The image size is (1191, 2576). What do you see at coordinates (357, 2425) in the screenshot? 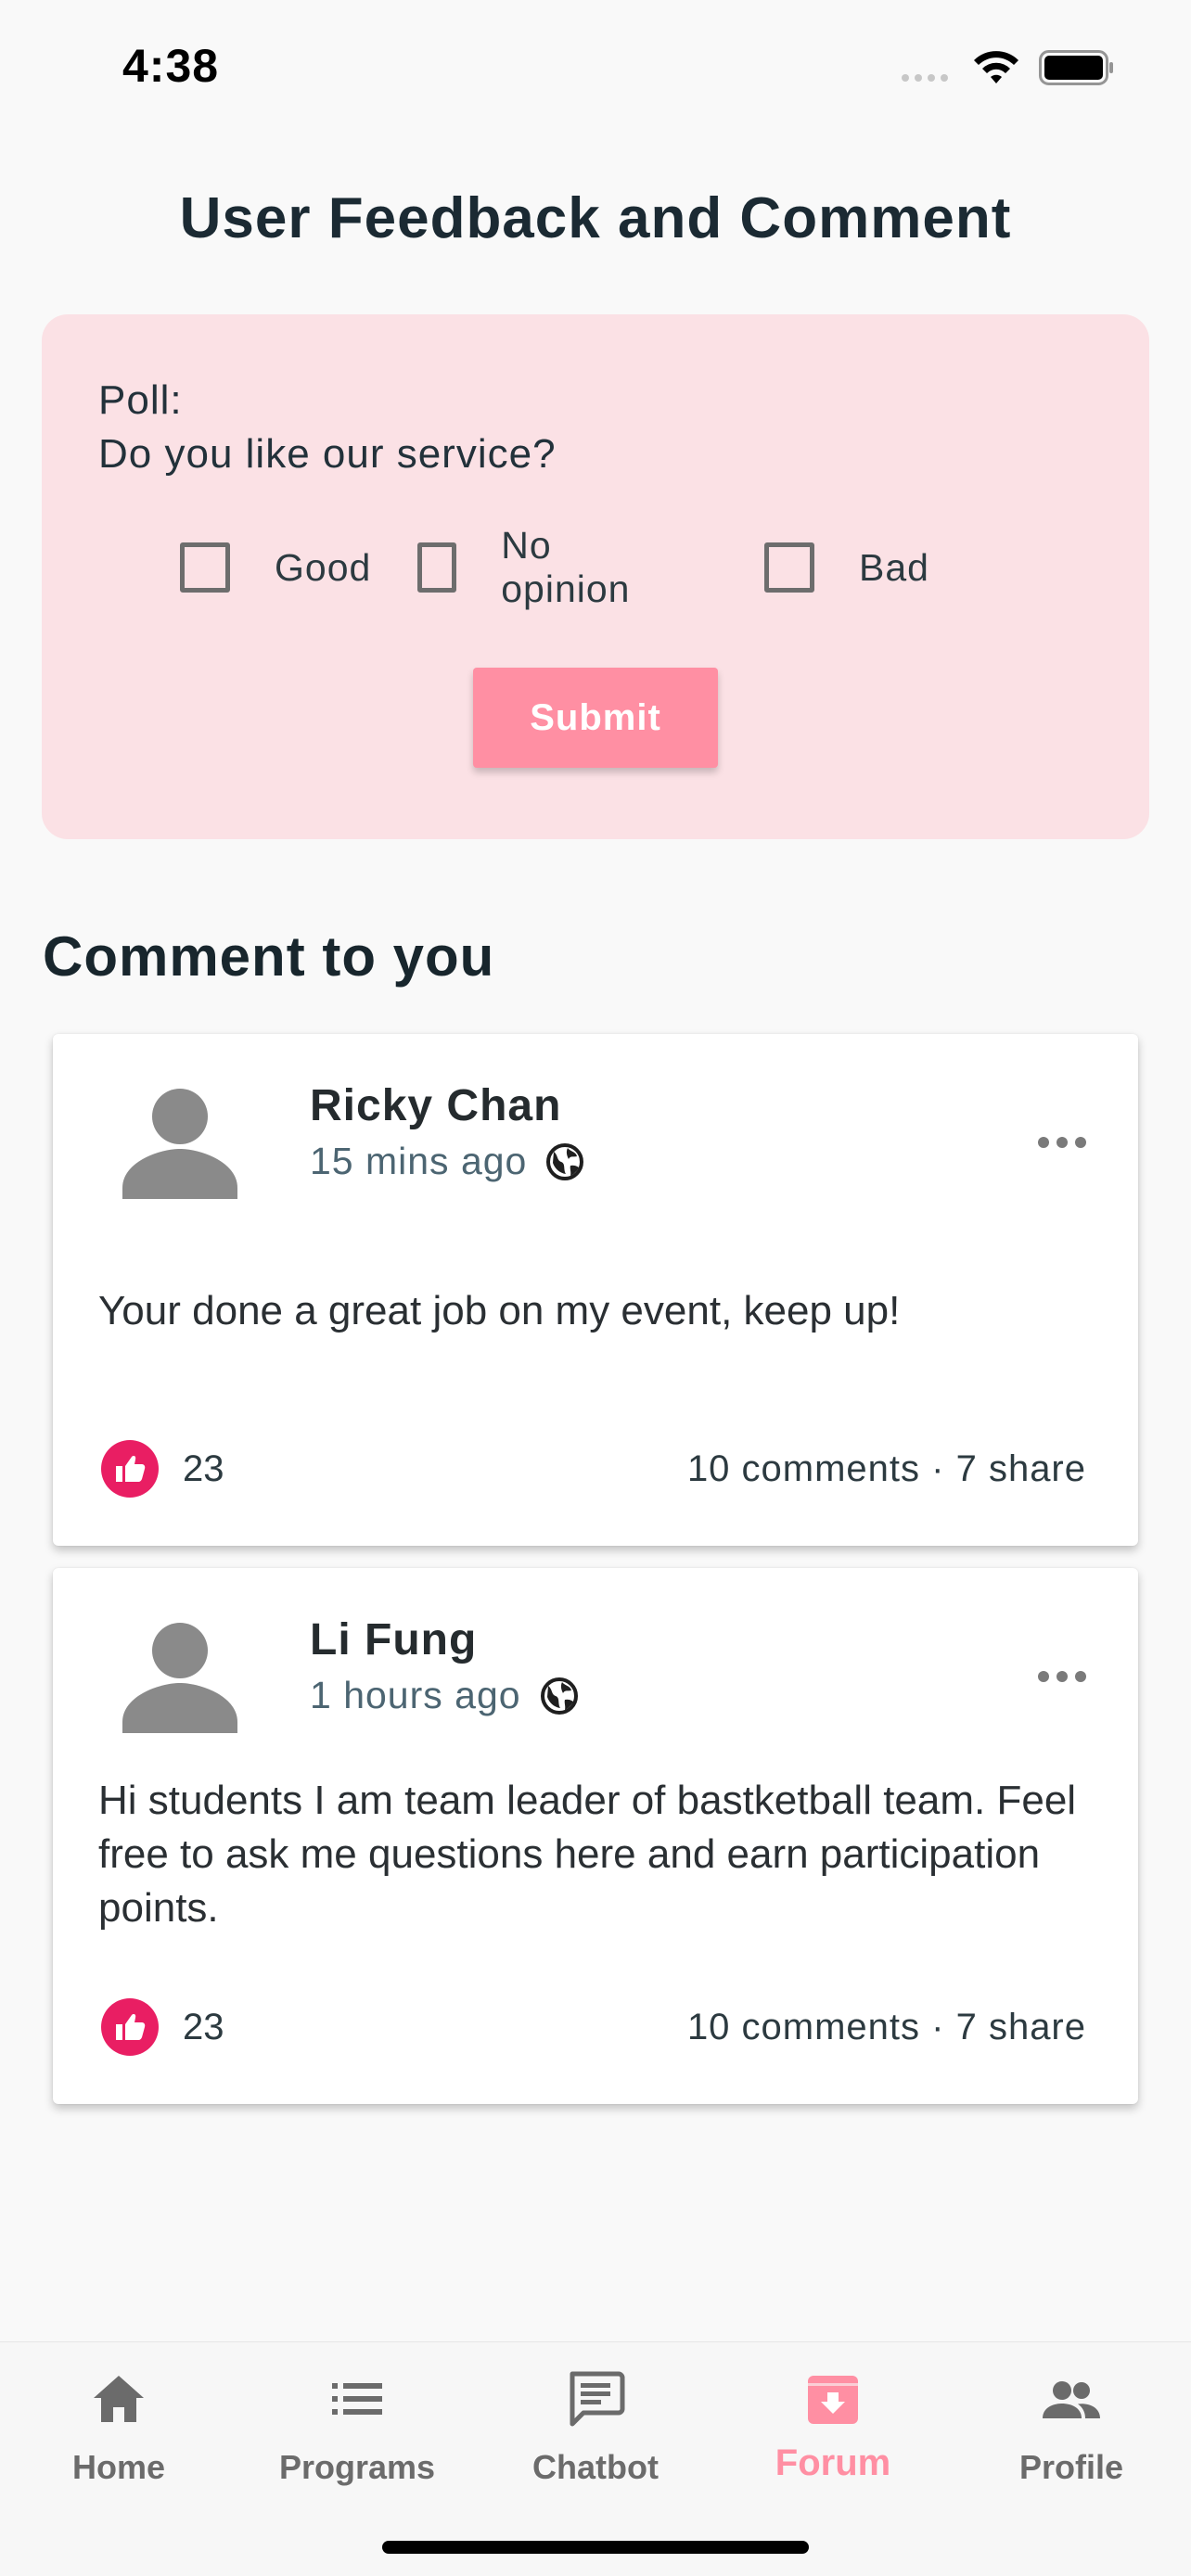
I see `nav-item-programs: Programs` at bounding box center [357, 2425].